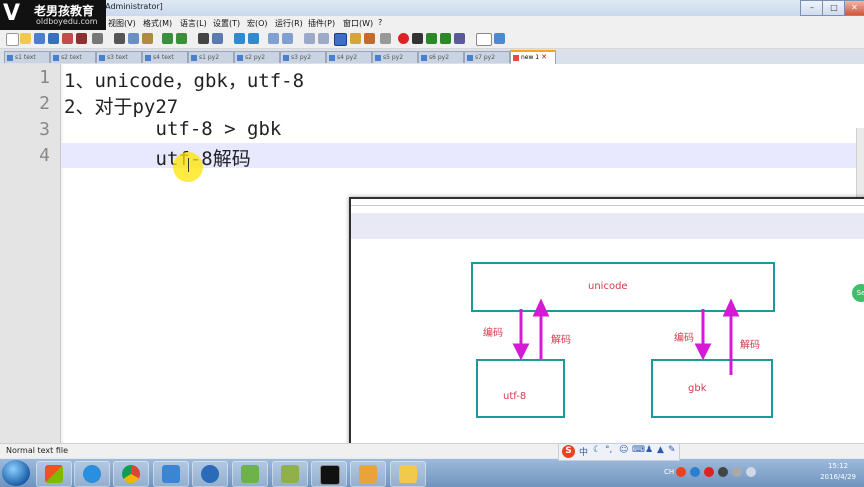  Describe the element at coordinates (408, 474) in the screenshot. I see `taskbar-app-explorer` at that location.